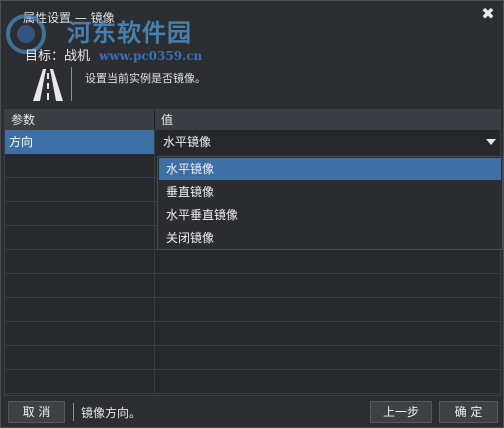  What do you see at coordinates (327, 142) in the screenshot?
I see `direction-select: 水平镜像` at bounding box center [327, 142].